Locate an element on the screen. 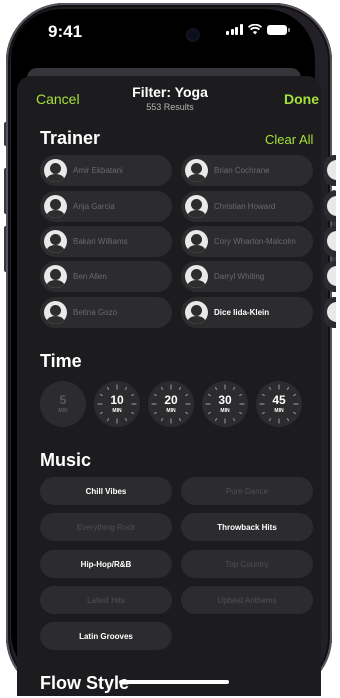 Image resolution: width=340 pixels, height=698 pixels. trainer-chip: Bakari Williams is located at coordinates (106, 241).